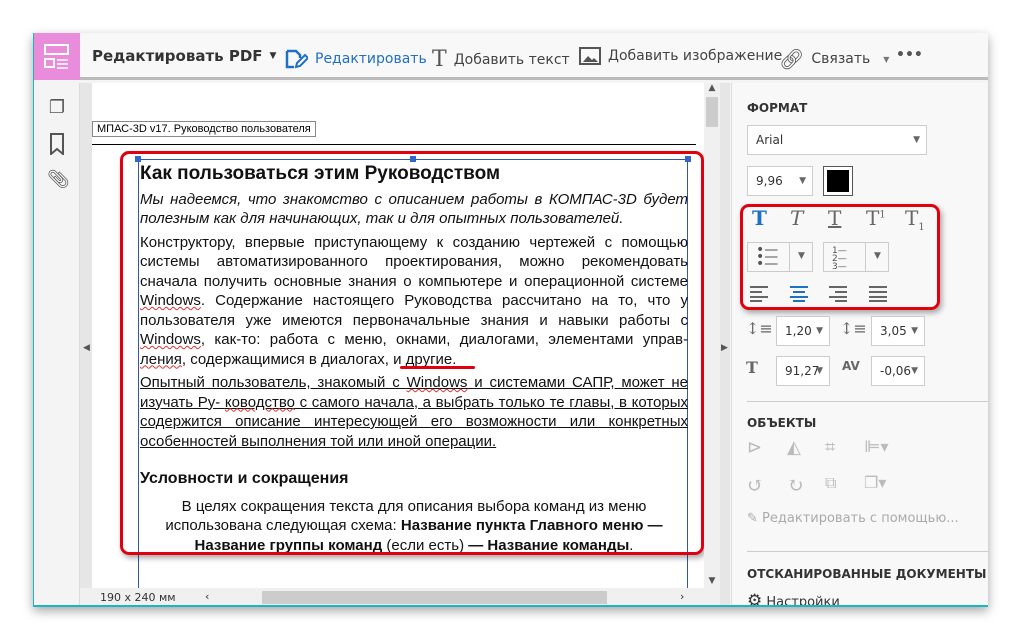 The height and width of the screenshot is (641, 1020). I want to click on font-color-picker, so click(838, 181).